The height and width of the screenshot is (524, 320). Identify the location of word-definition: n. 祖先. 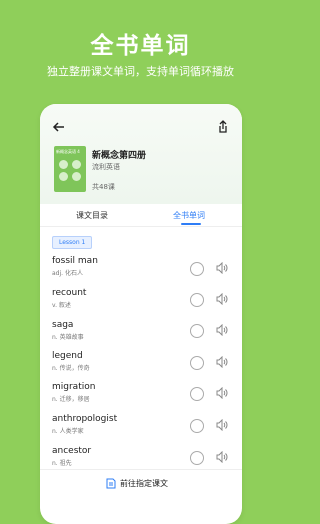
(62, 463).